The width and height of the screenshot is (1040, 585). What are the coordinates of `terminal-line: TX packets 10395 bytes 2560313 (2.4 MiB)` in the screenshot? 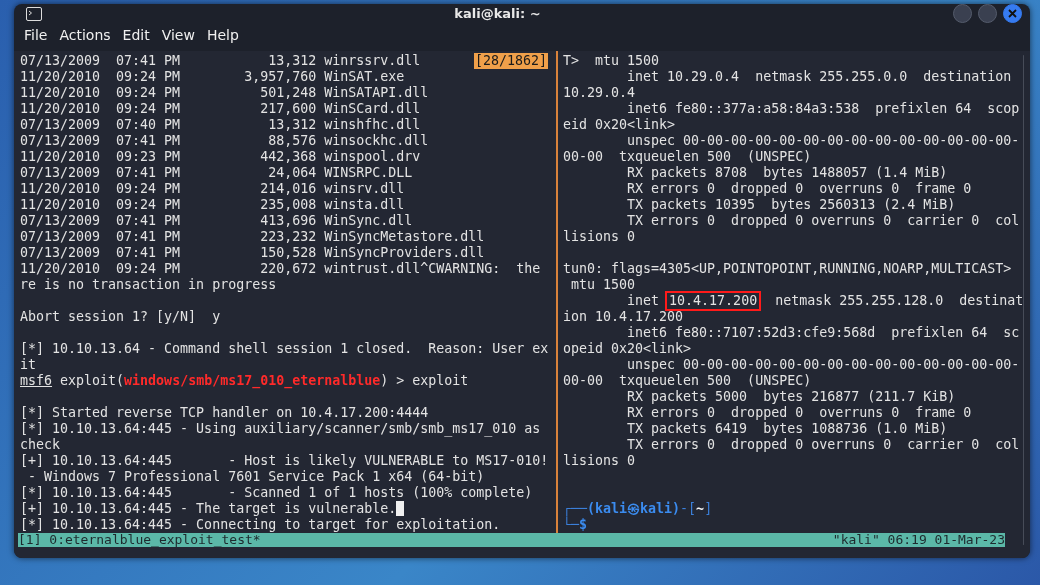 It's located at (791, 205).